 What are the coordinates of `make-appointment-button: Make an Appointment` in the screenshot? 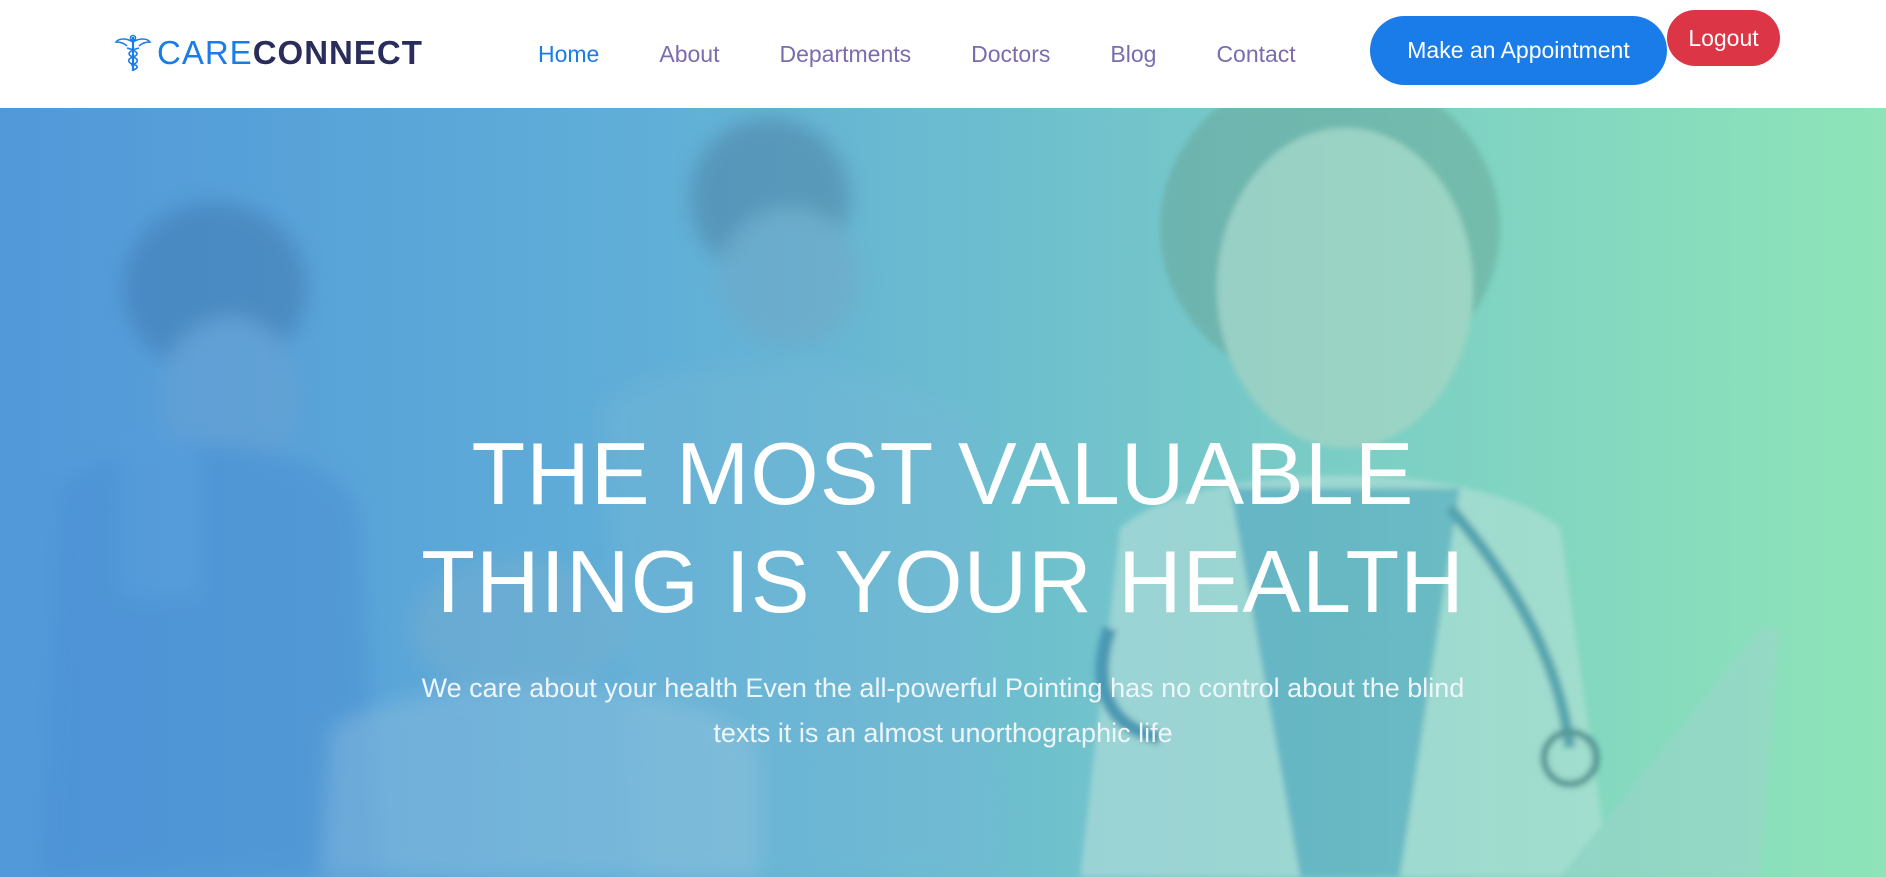 It's located at (1518, 50).